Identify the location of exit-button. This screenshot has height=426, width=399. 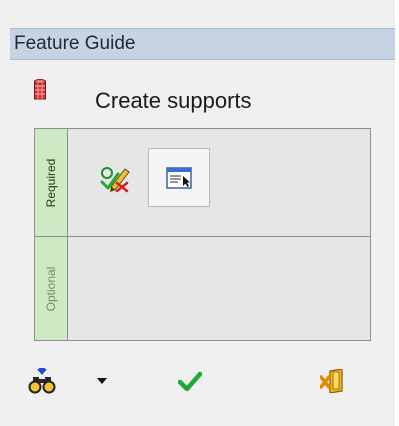
(332, 381).